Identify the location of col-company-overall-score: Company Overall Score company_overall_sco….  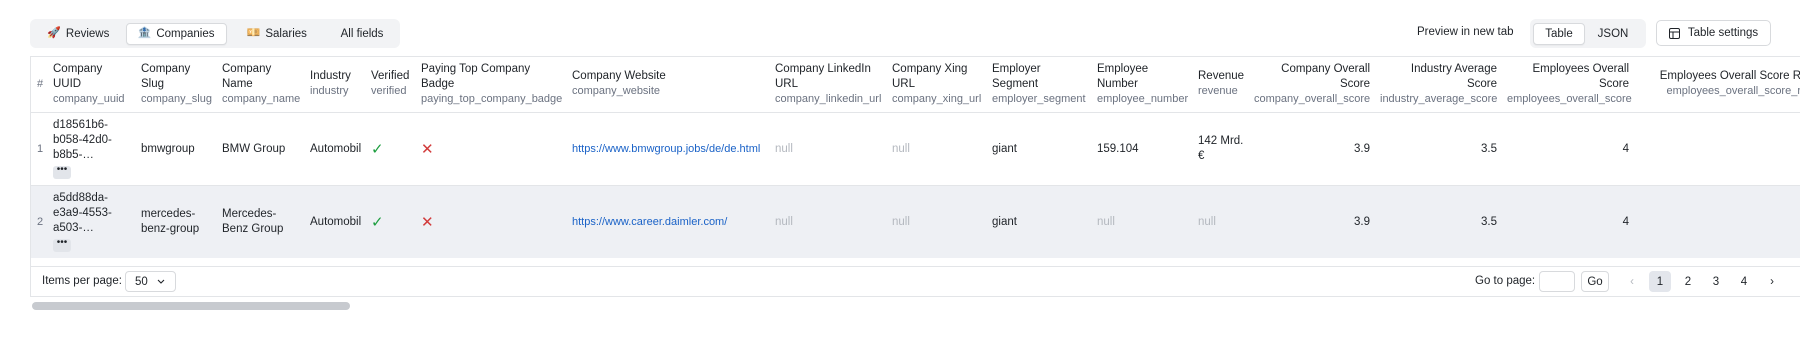
(1312, 85).